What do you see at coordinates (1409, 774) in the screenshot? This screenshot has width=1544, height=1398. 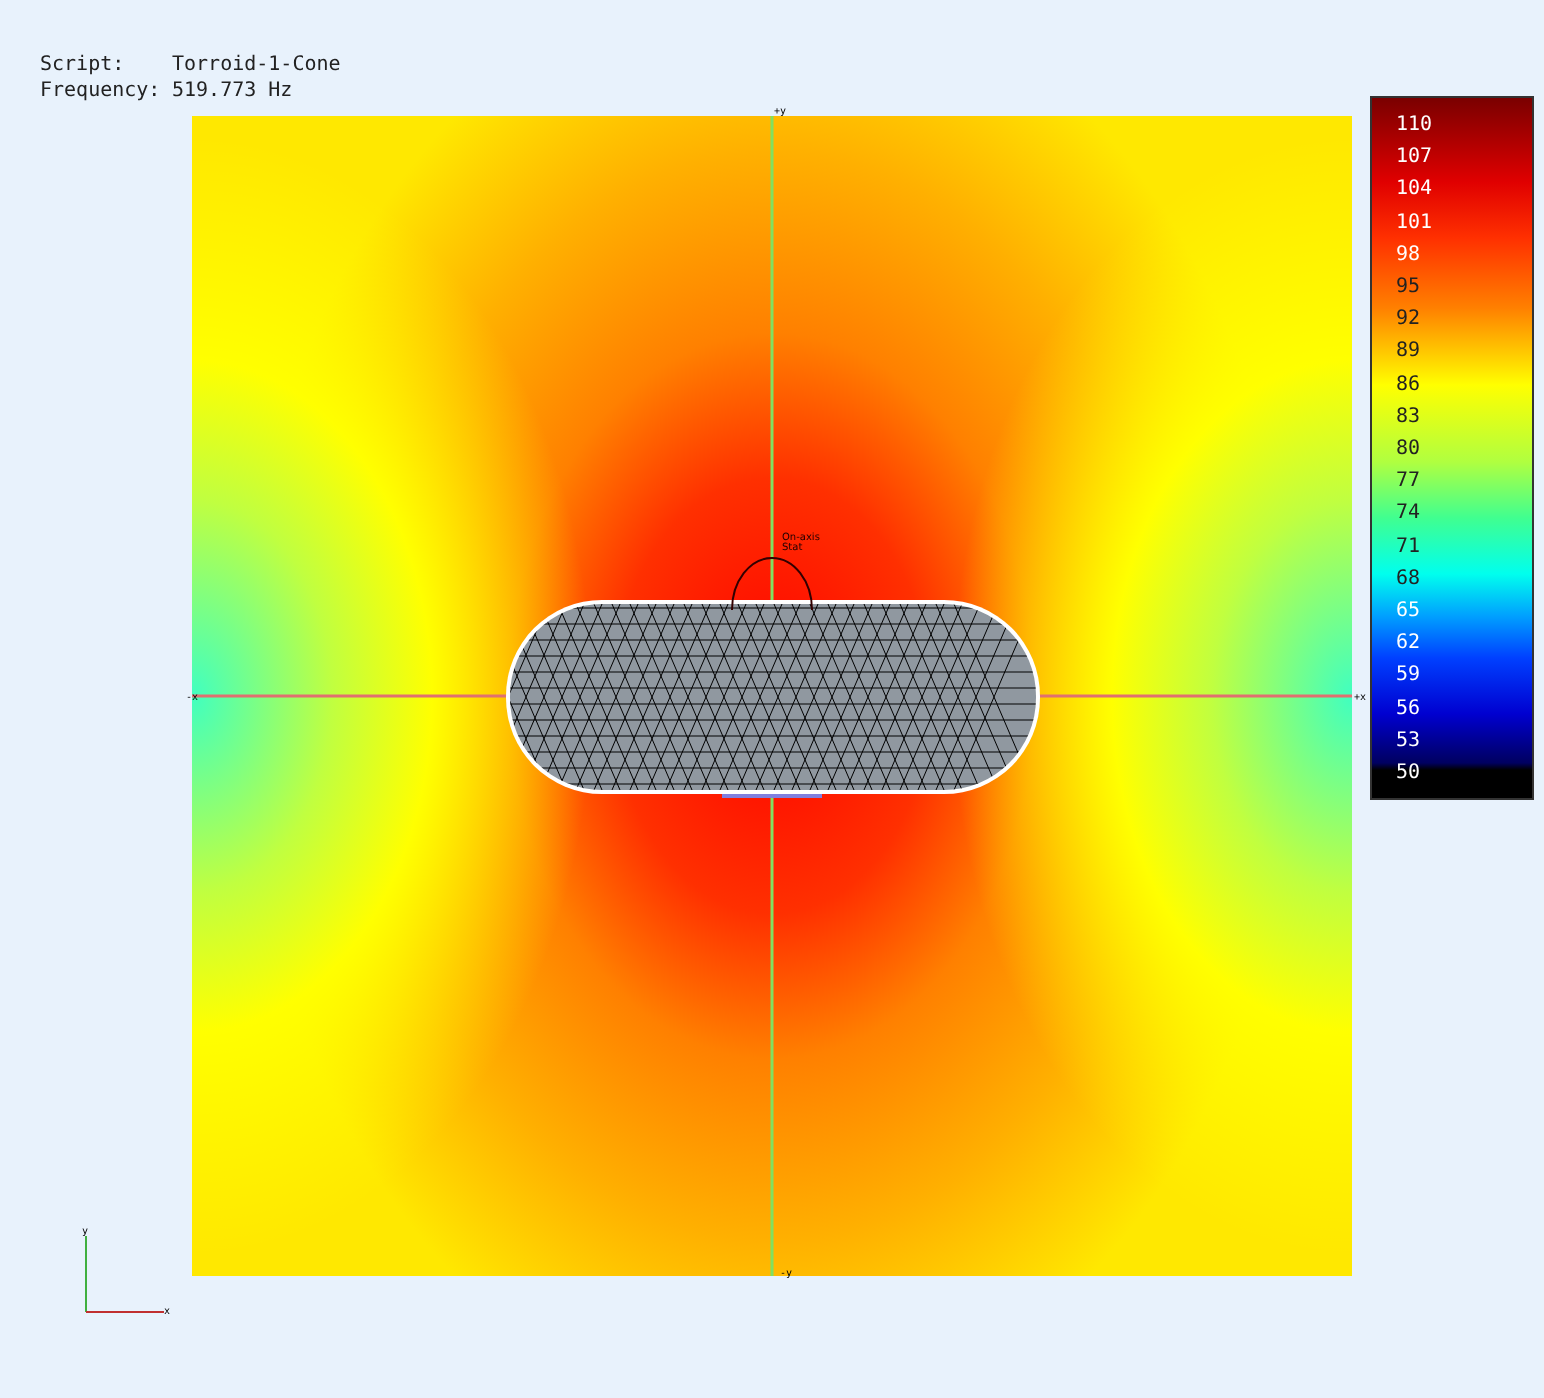 I see `scale-label: 50` at bounding box center [1409, 774].